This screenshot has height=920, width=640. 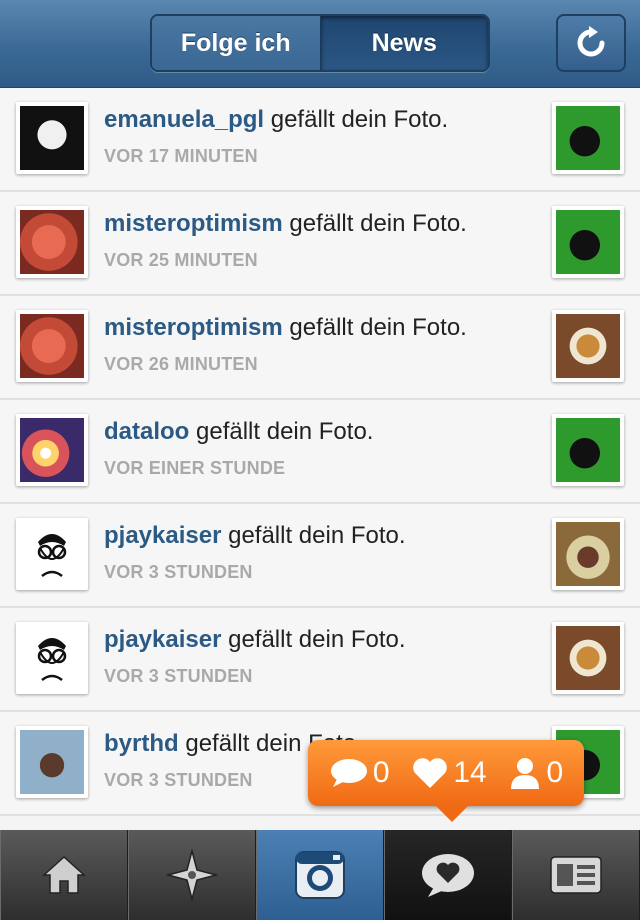 I want to click on top-navigation-bar: Folge ich News, so click(x=320, y=44).